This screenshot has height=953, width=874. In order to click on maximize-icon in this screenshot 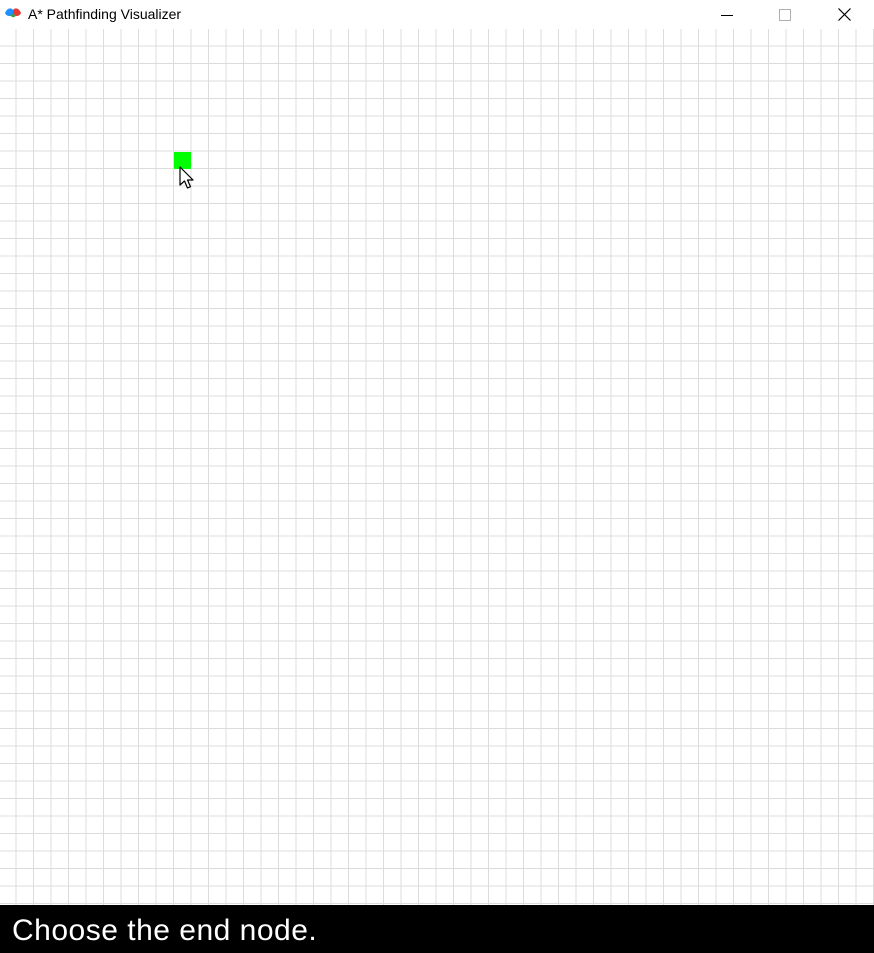, I will do `click(785, 14)`.